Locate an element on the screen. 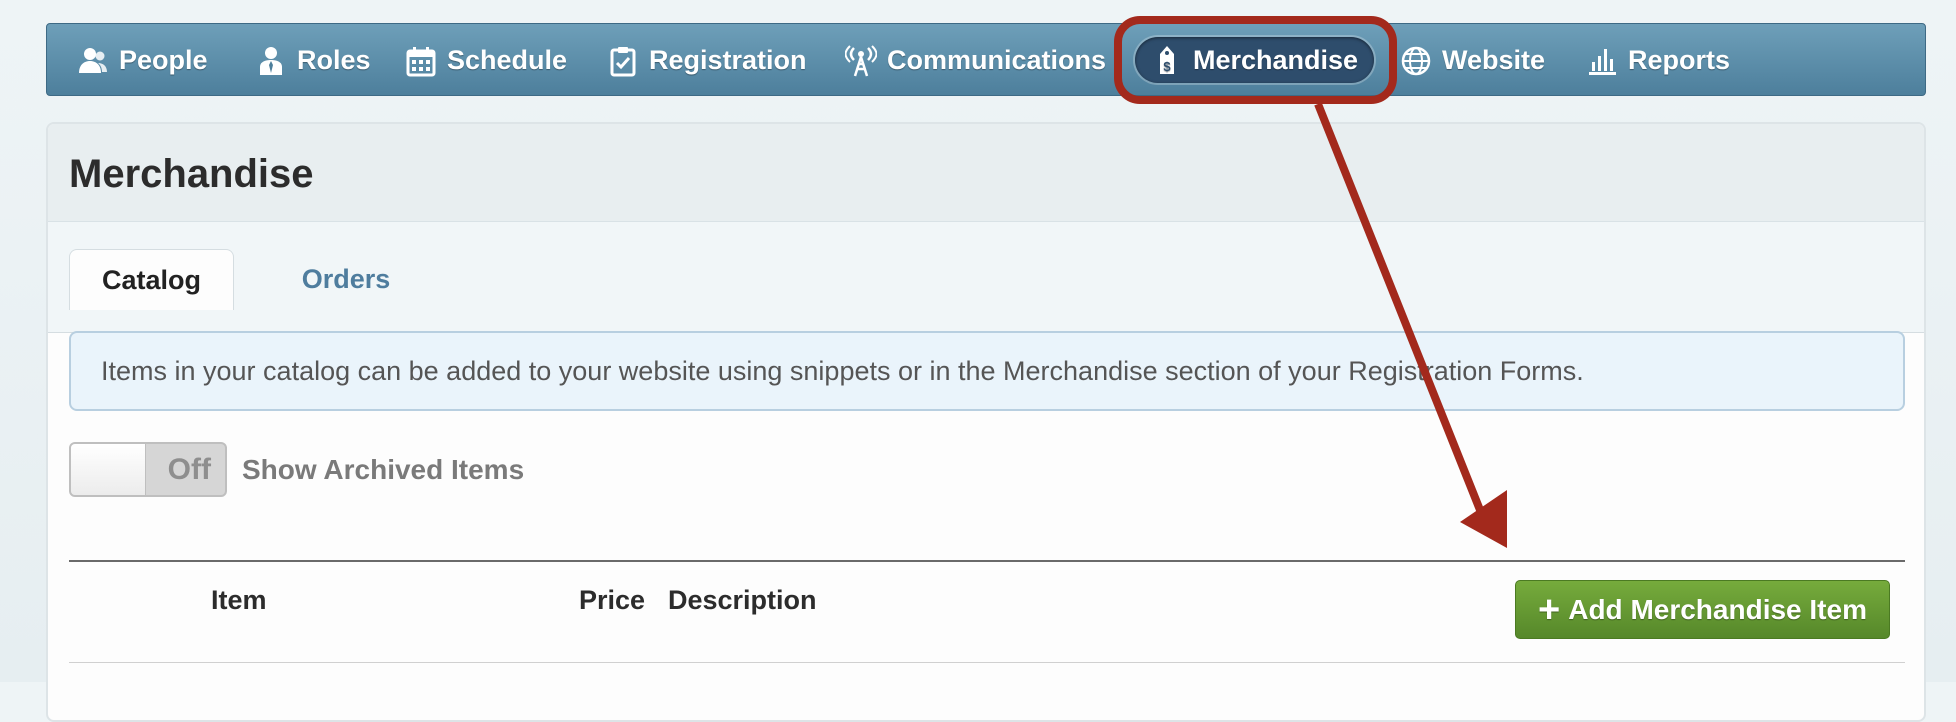 Image resolution: width=1956 pixels, height=722 pixels. plus-icon: + is located at coordinates (1549, 609).